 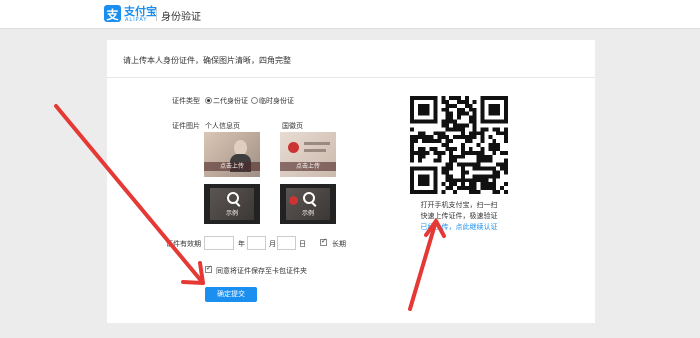 I want to click on logo-subtext: ALIPAY, so click(x=136, y=20).